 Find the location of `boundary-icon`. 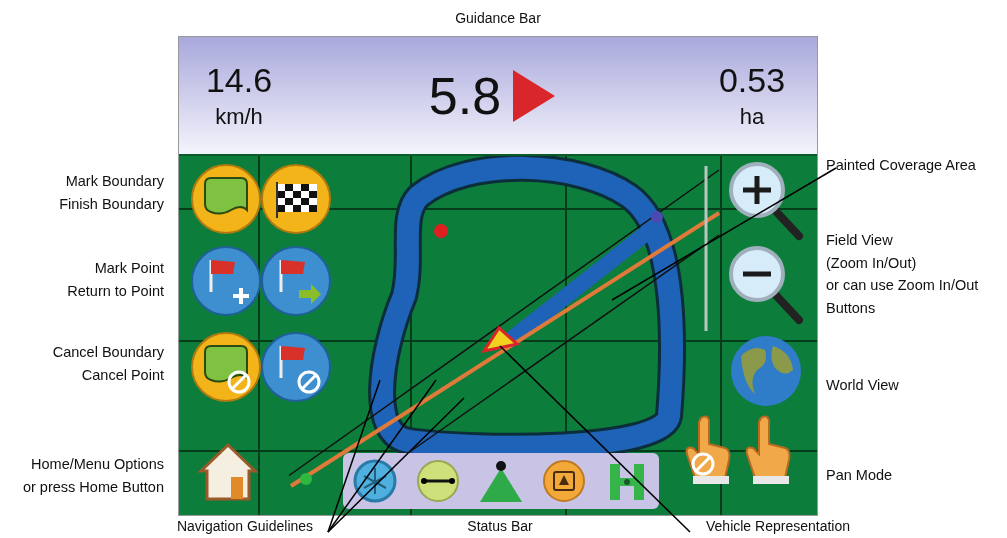

boundary-icon is located at coordinates (226, 199).